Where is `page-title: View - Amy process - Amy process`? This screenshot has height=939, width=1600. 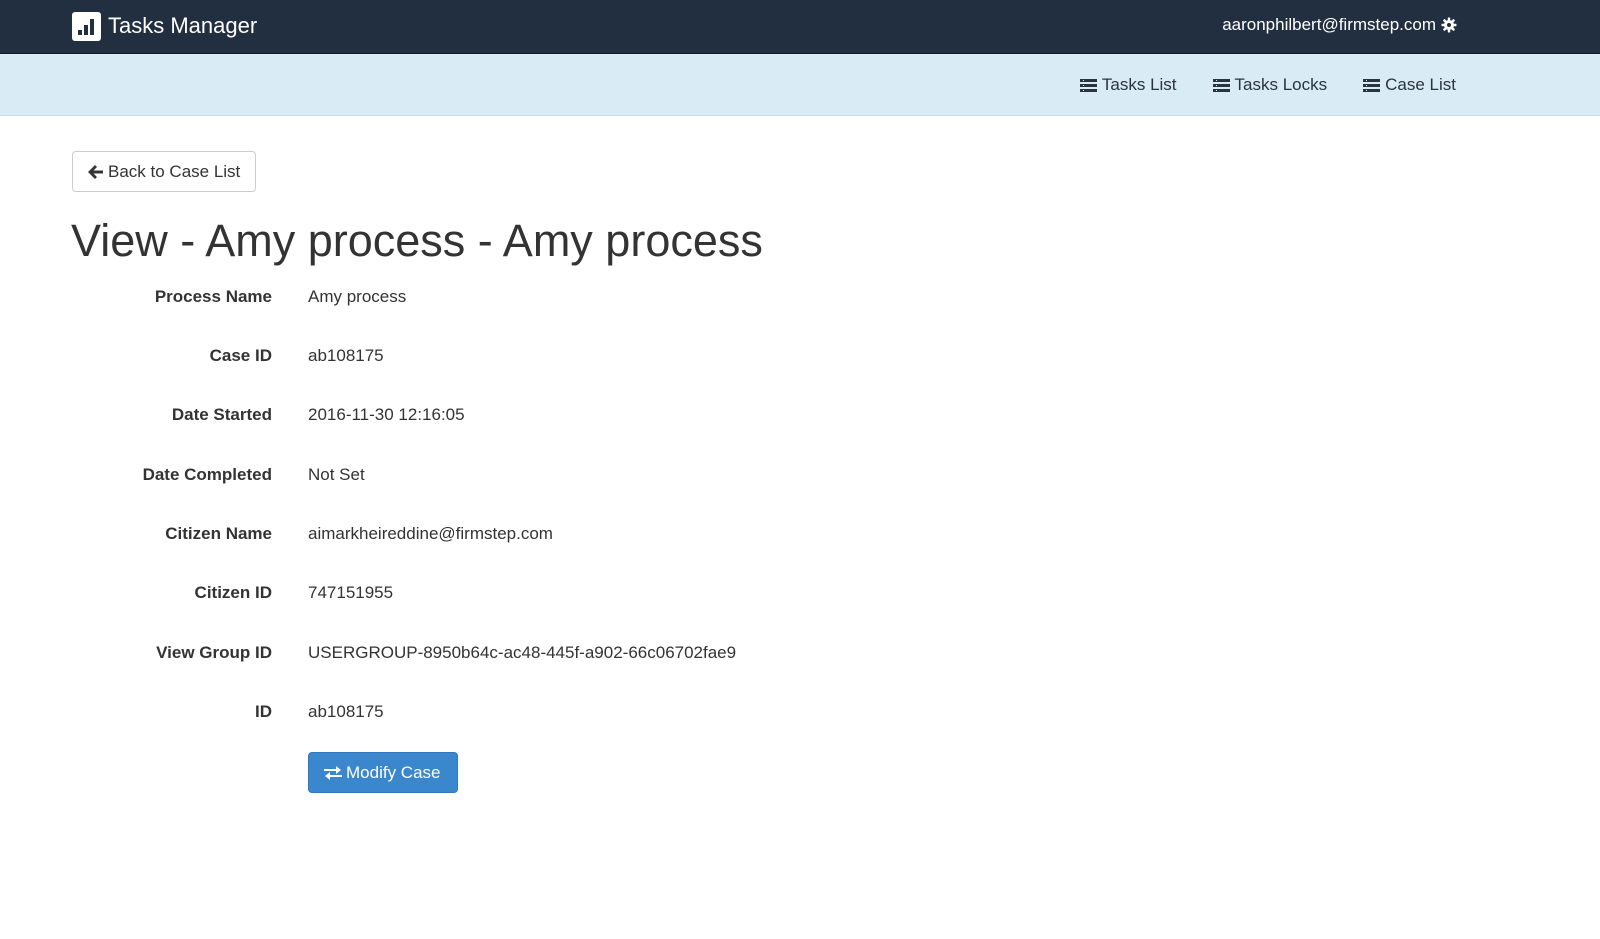
page-title: View - Amy process - Amy process is located at coordinates (417, 240).